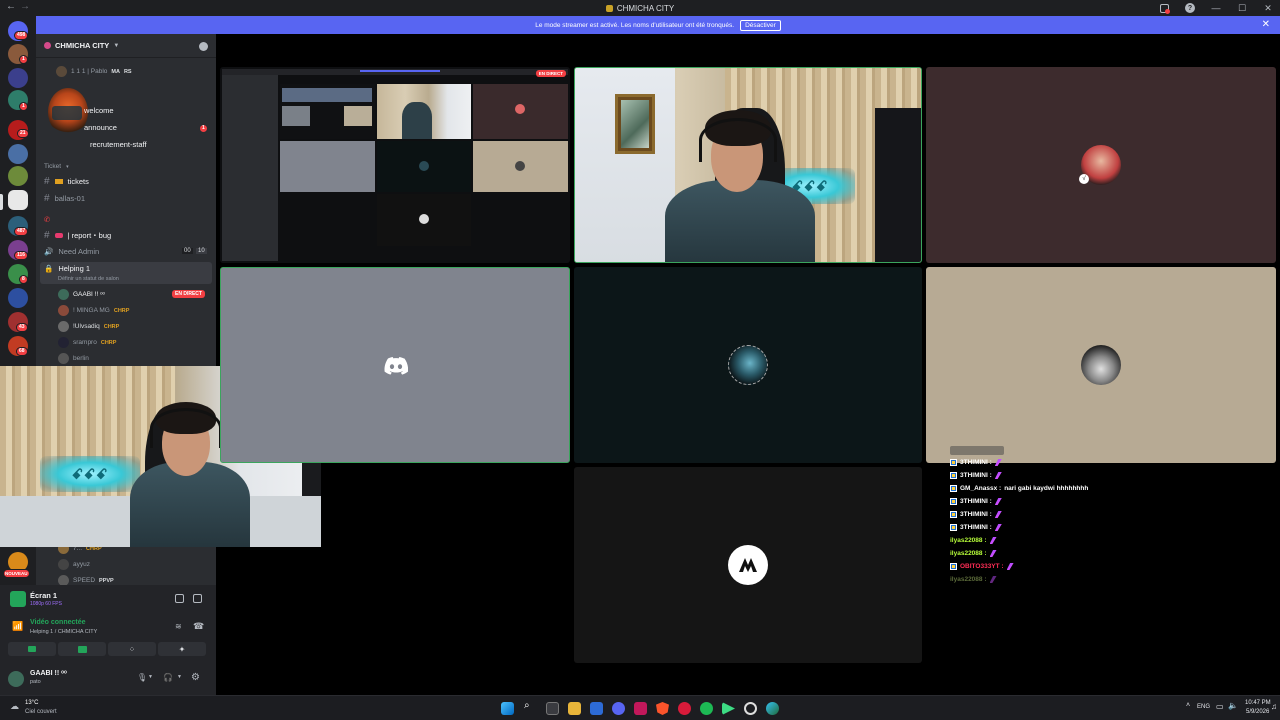 This screenshot has height=720, width=1280. What do you see at coordinates (64, 198) in the screenshot?
I see `channel-ballas-01: # ballas-01` at bounding box center [64, 198].